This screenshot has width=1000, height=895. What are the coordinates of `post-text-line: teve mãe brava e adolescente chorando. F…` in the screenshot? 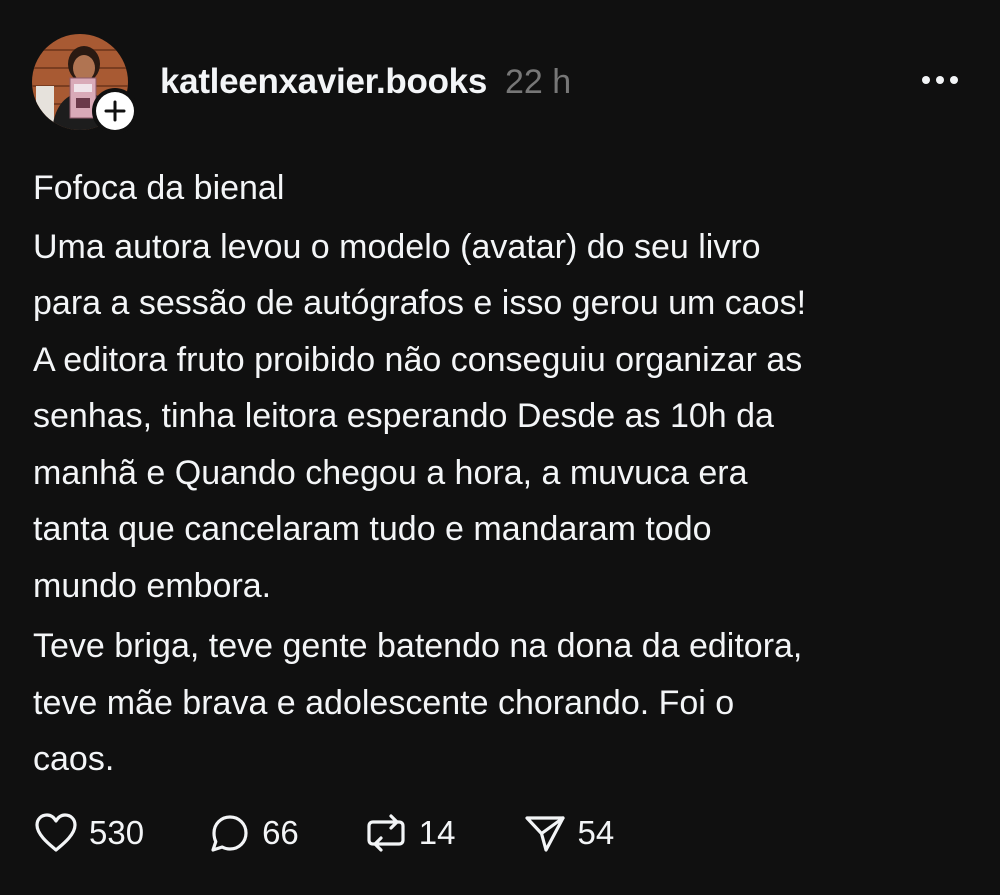 It's located at (384, 702).